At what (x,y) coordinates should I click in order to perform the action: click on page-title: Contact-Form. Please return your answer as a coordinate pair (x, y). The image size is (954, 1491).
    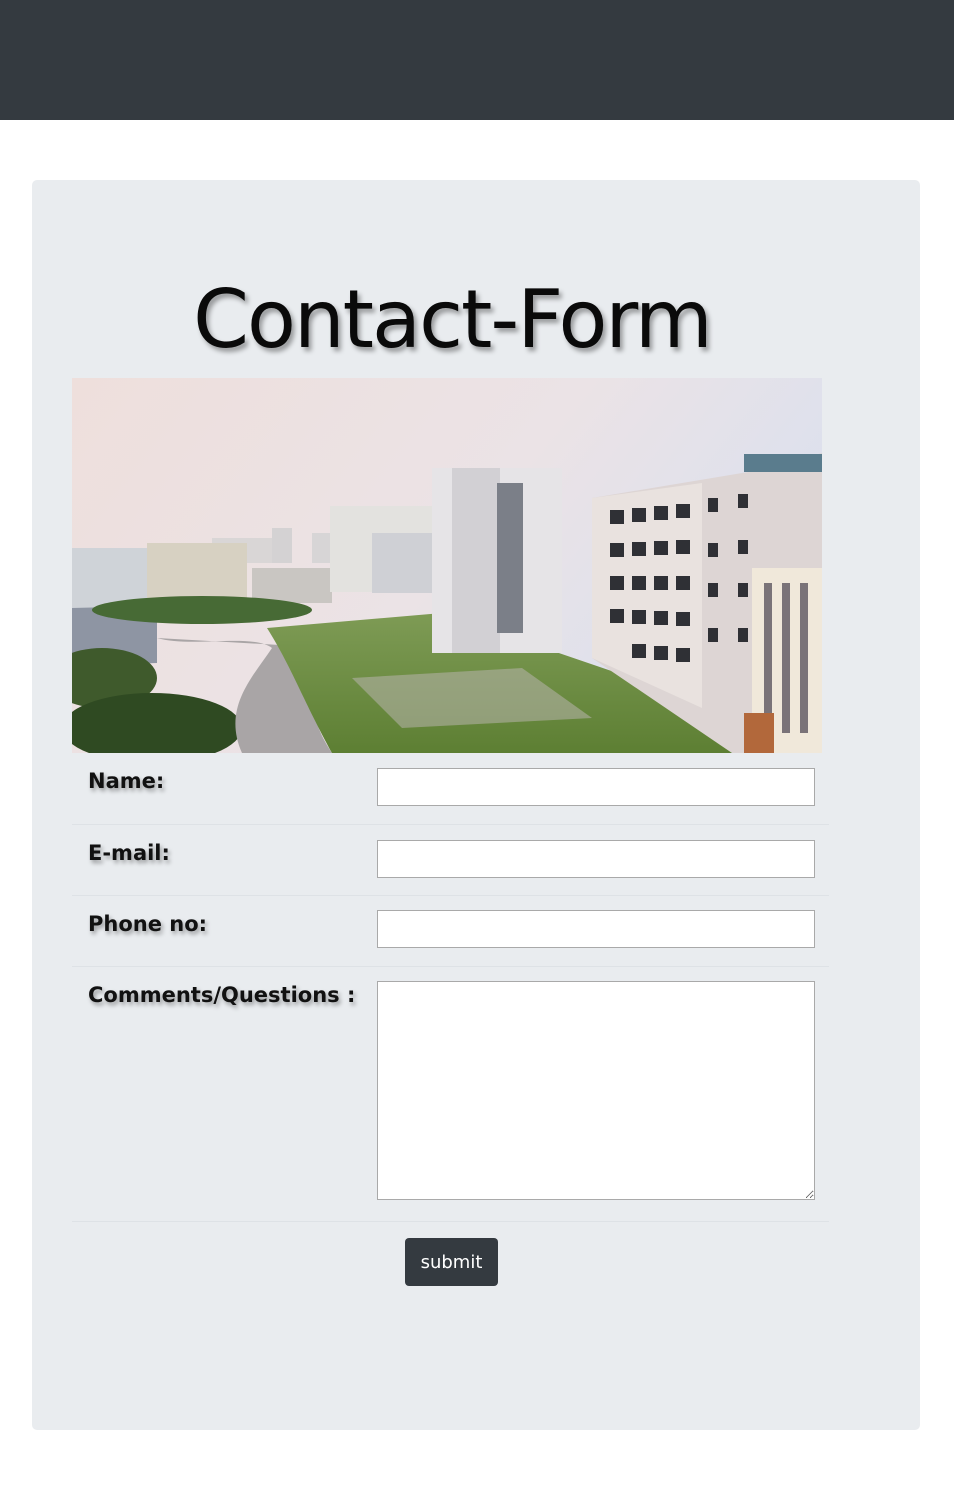
    Looking at the image, I should click on (453, 319).